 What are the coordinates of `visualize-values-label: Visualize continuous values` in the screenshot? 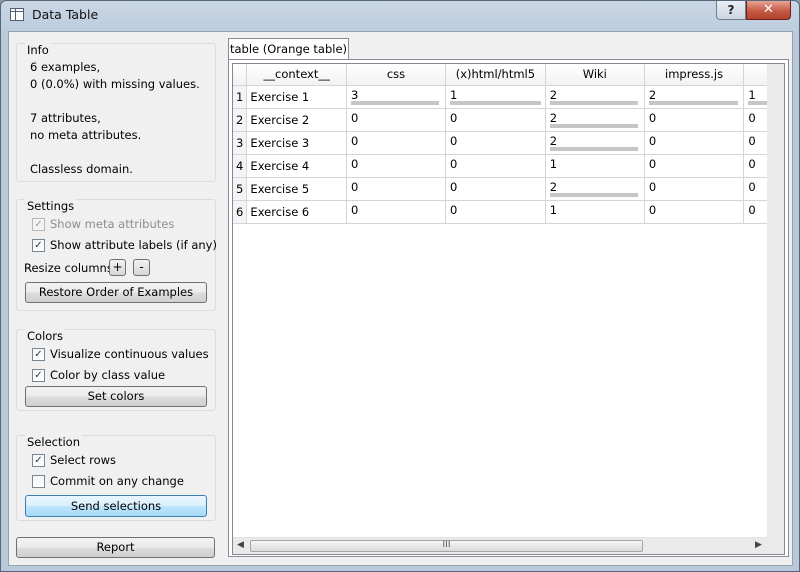 It's located at (129, 354).